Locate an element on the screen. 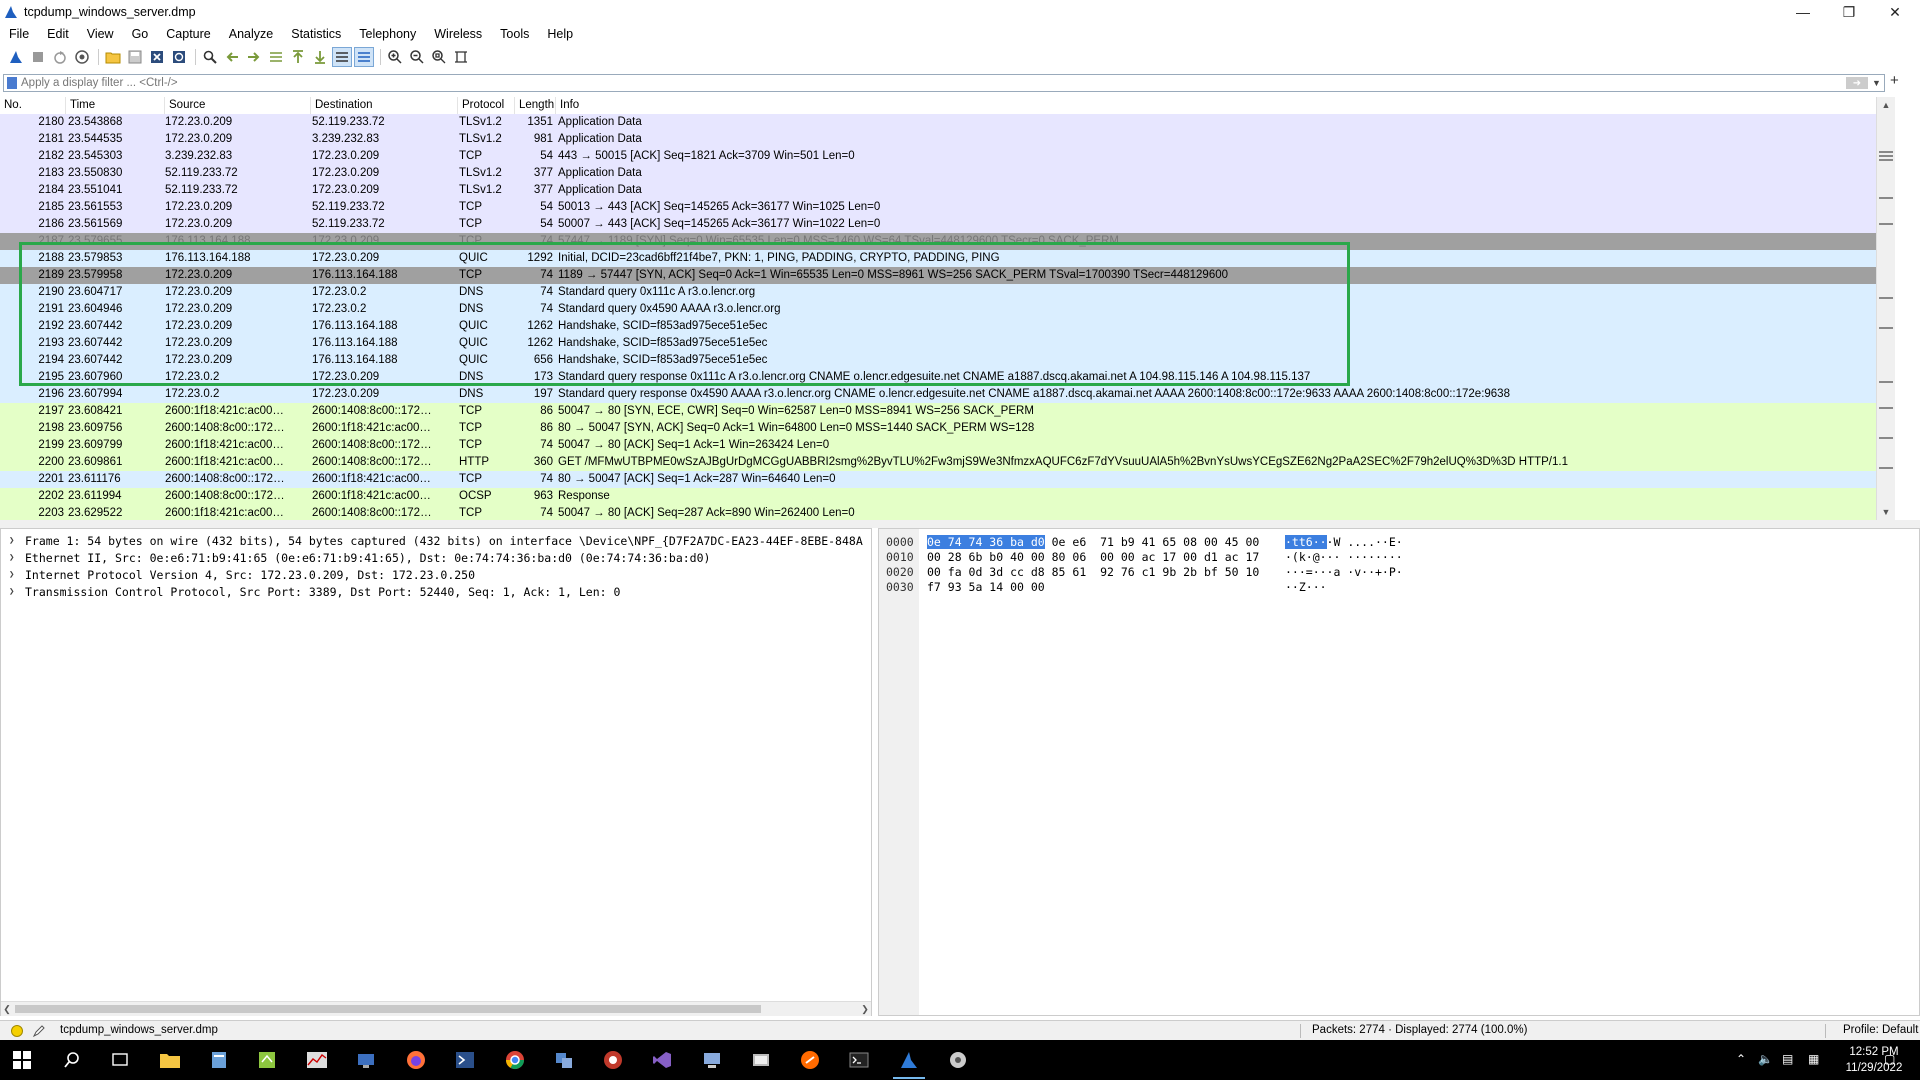  column-header-length: Length is located at coordinates (535, 105).